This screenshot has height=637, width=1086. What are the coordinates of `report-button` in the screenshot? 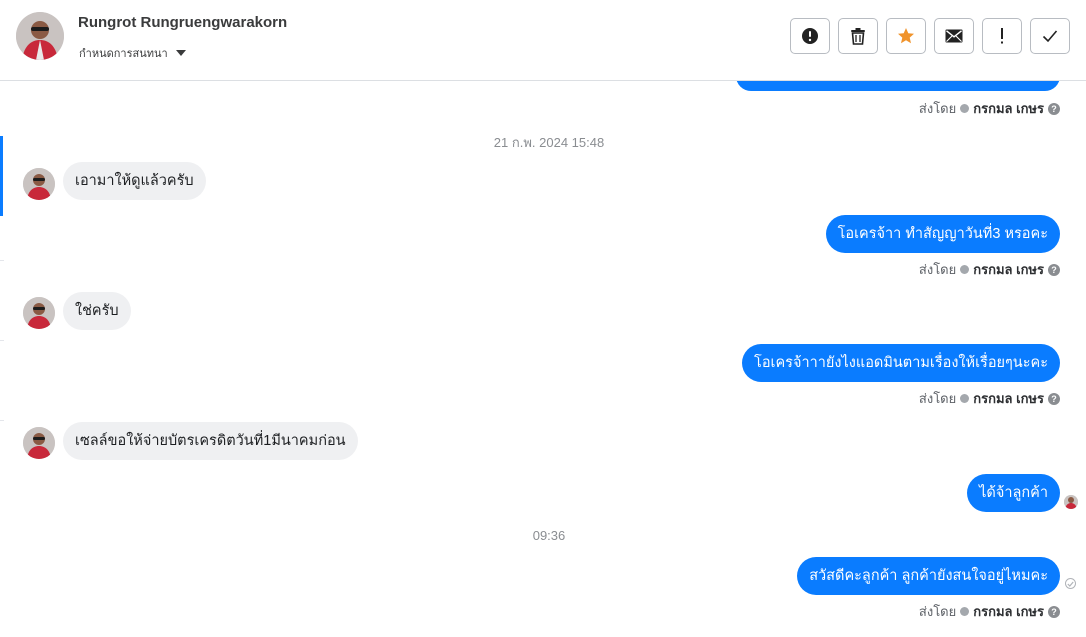 It's located at (810, 36).